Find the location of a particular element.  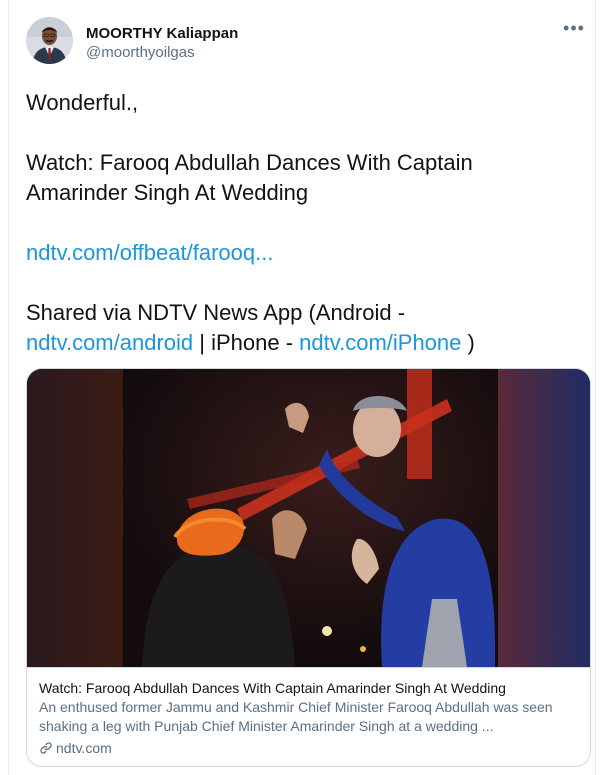

tweet-line: Wonderful., is located at coordinates (82, 102).